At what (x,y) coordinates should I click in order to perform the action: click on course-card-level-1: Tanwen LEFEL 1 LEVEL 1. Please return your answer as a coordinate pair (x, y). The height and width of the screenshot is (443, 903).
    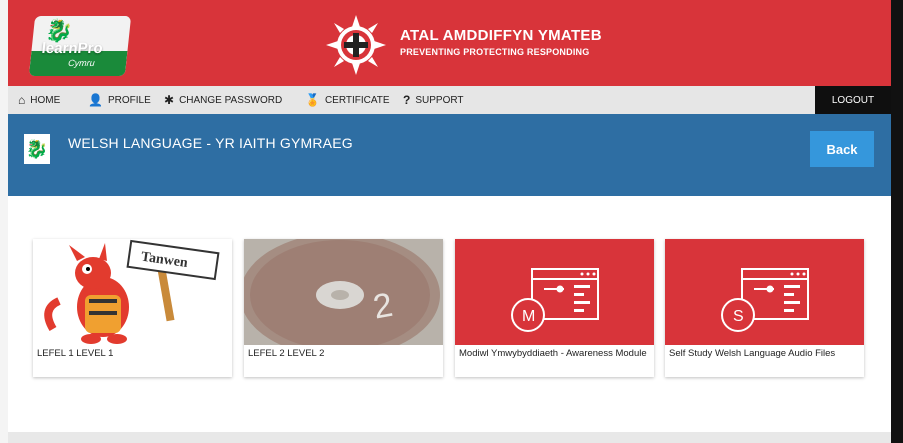
    Looking at the image, I should click on (132, 308).